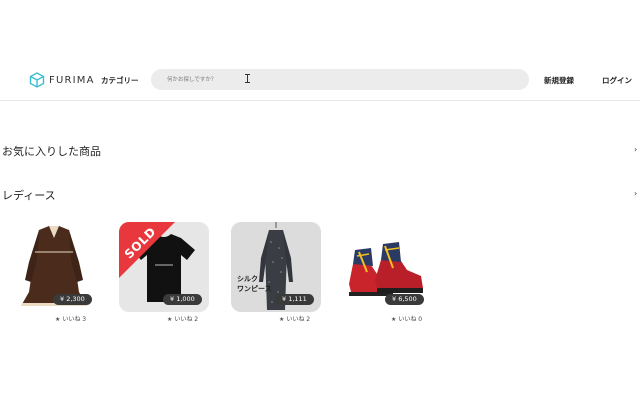 The image size is (640, 400). Describe the element at coordinates (254, 289) in the screenshot. I see `image-caption-line: ワンピース` at that location.